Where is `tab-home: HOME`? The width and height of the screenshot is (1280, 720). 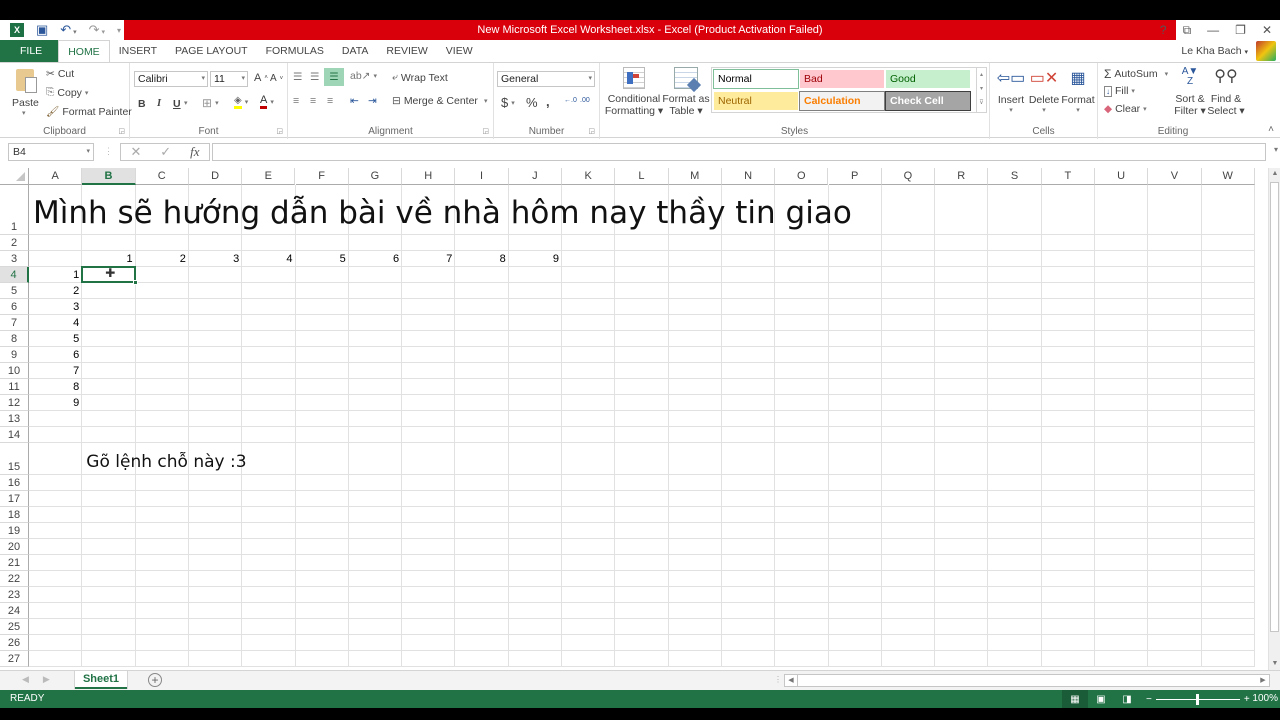
tab-home: HOME is located at coordinates (84, 51).